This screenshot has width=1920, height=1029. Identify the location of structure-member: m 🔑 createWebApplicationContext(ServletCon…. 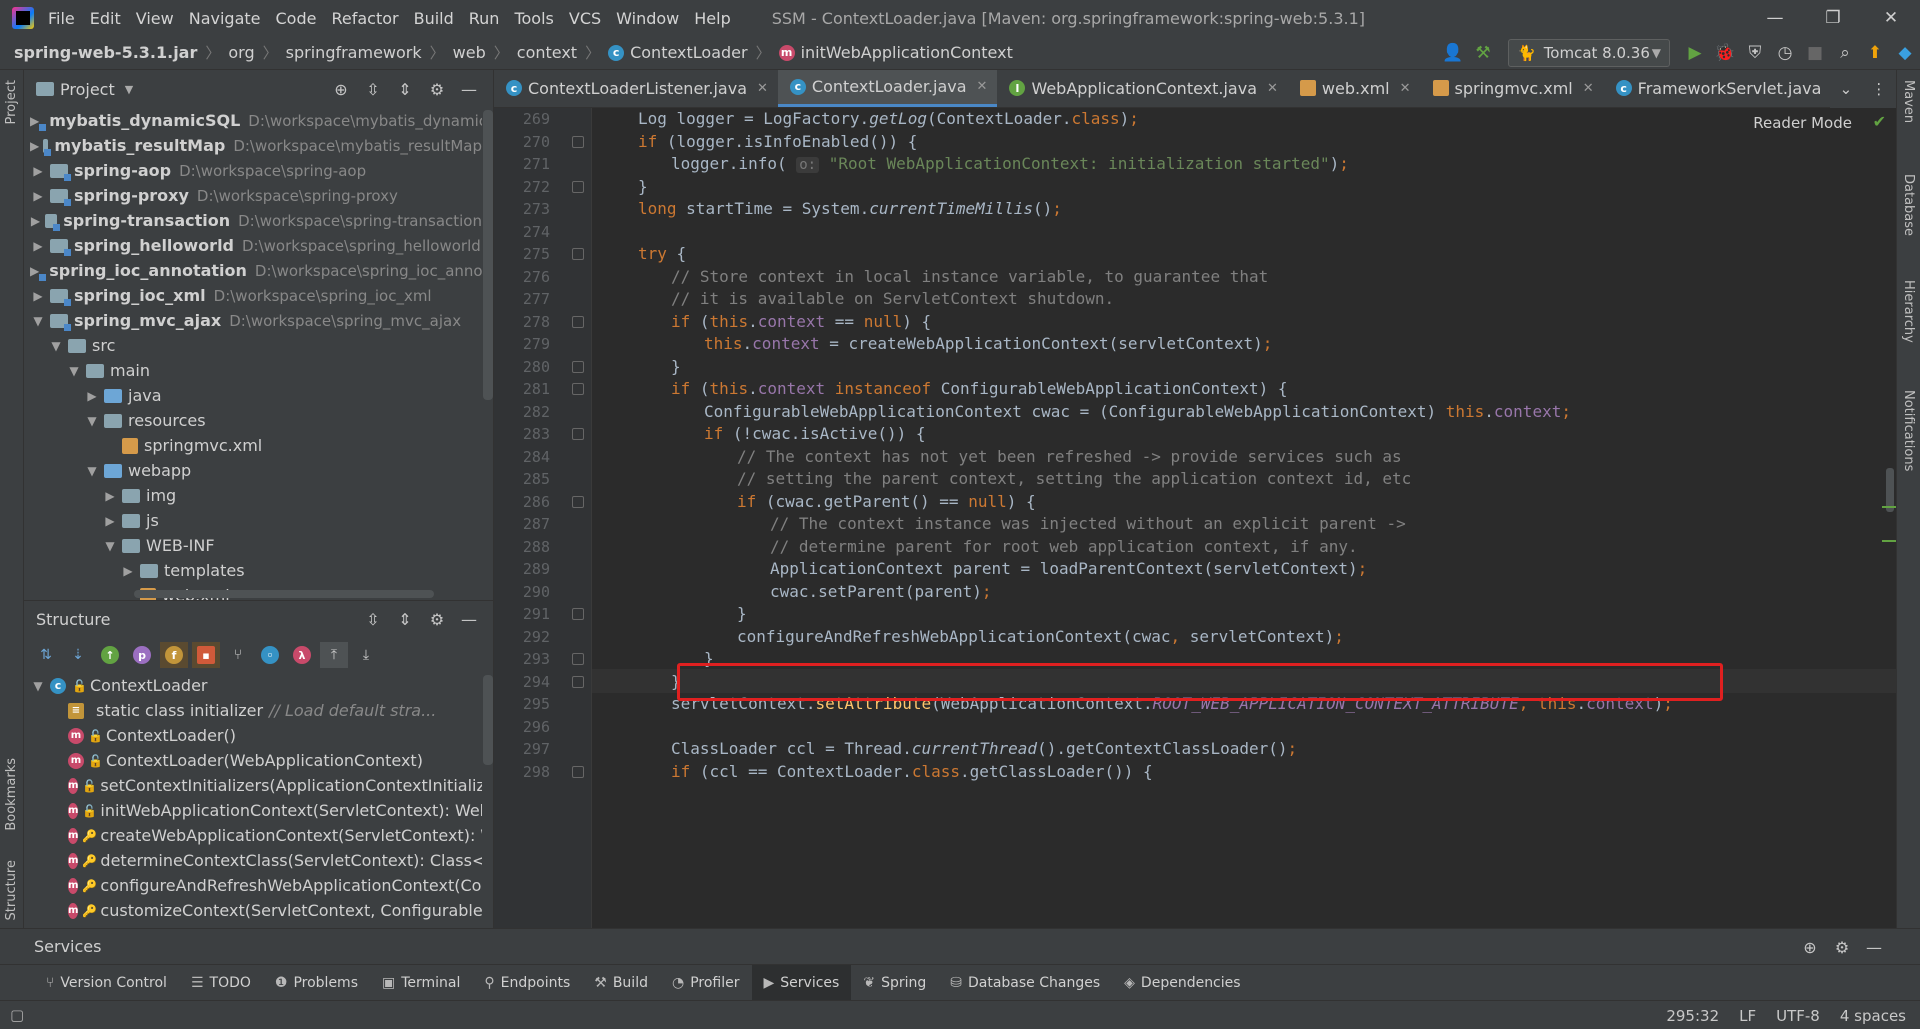
(253, 835).